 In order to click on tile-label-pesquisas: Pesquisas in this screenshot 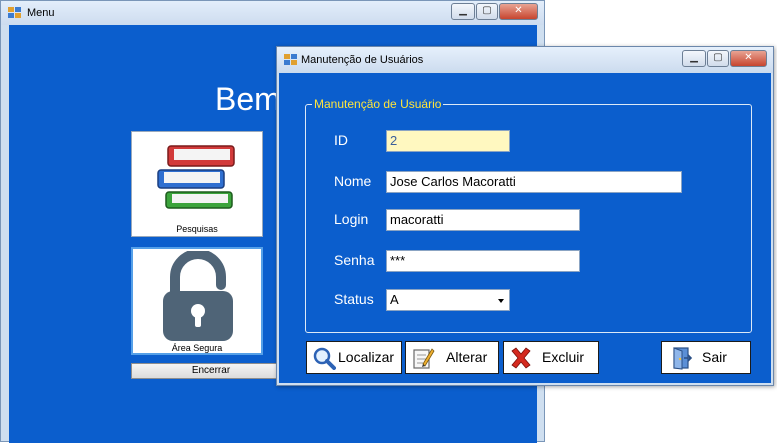, I will do `click(197, 229)`.